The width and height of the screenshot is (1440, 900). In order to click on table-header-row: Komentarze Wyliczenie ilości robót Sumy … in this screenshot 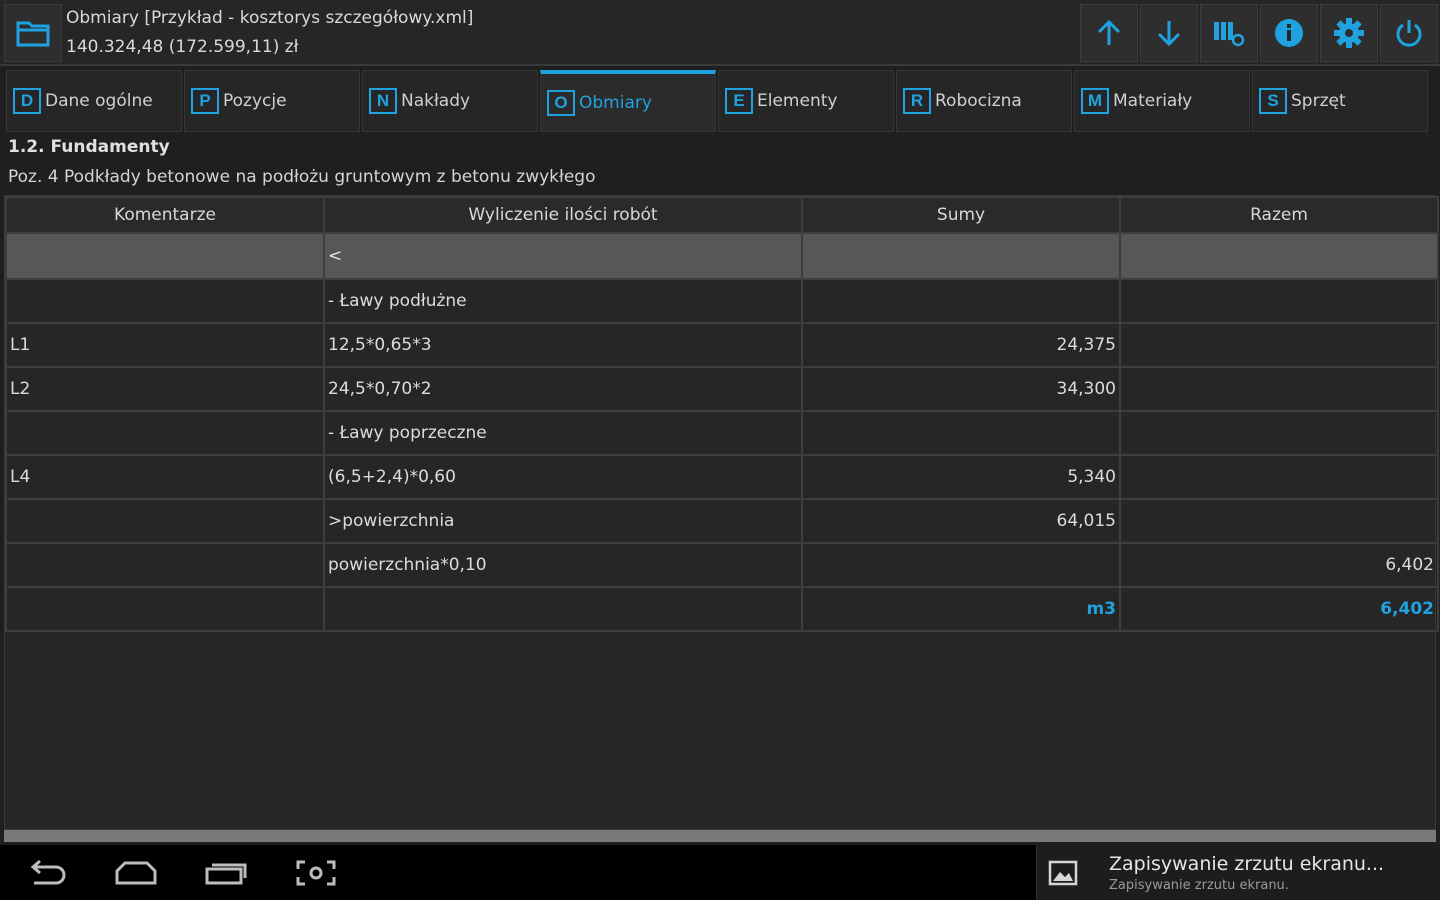, I will do `click(722, 215)`.